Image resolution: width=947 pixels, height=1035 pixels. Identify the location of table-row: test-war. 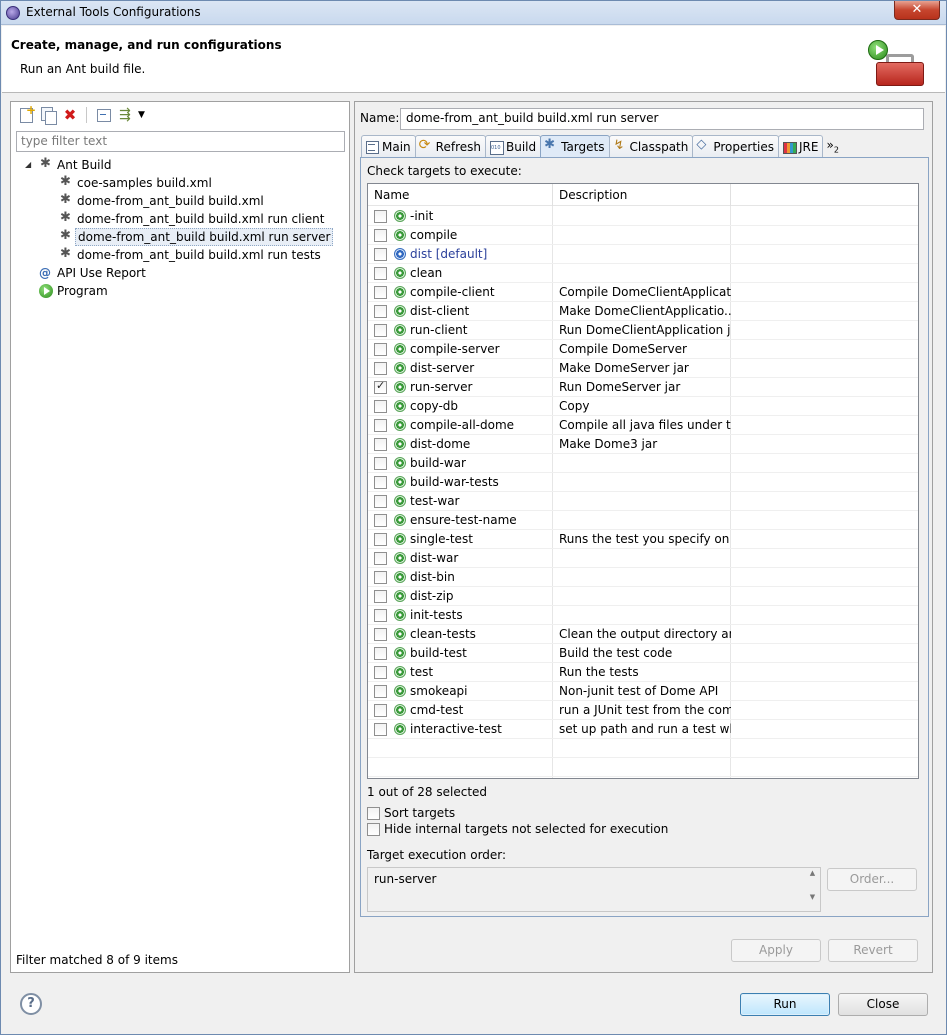
(643, 501).